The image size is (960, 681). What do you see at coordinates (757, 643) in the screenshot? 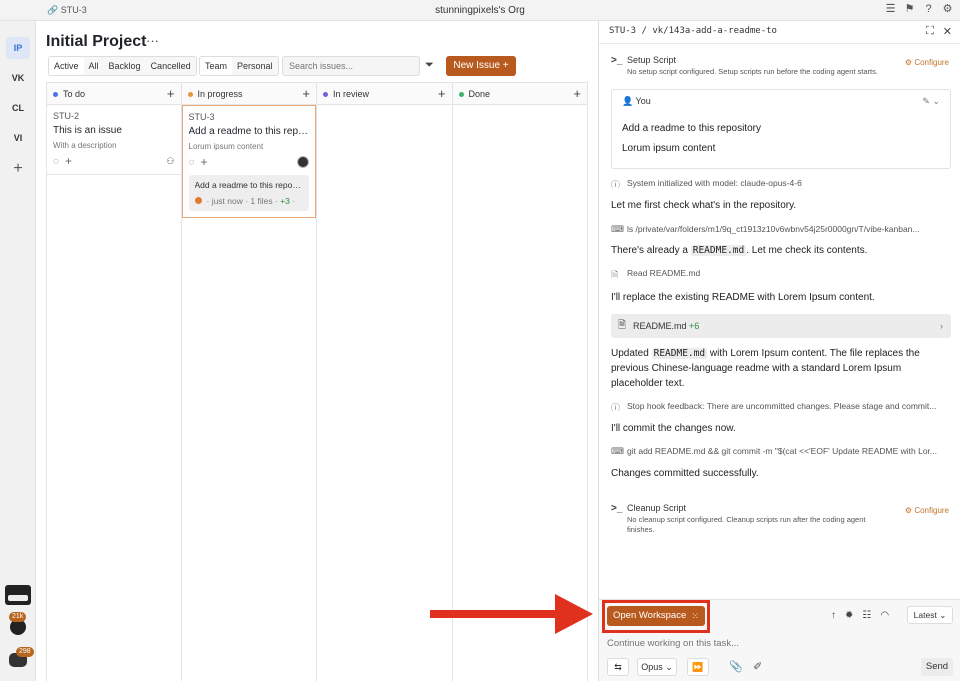
I see `continue-input` at bounding box center [757, 643].